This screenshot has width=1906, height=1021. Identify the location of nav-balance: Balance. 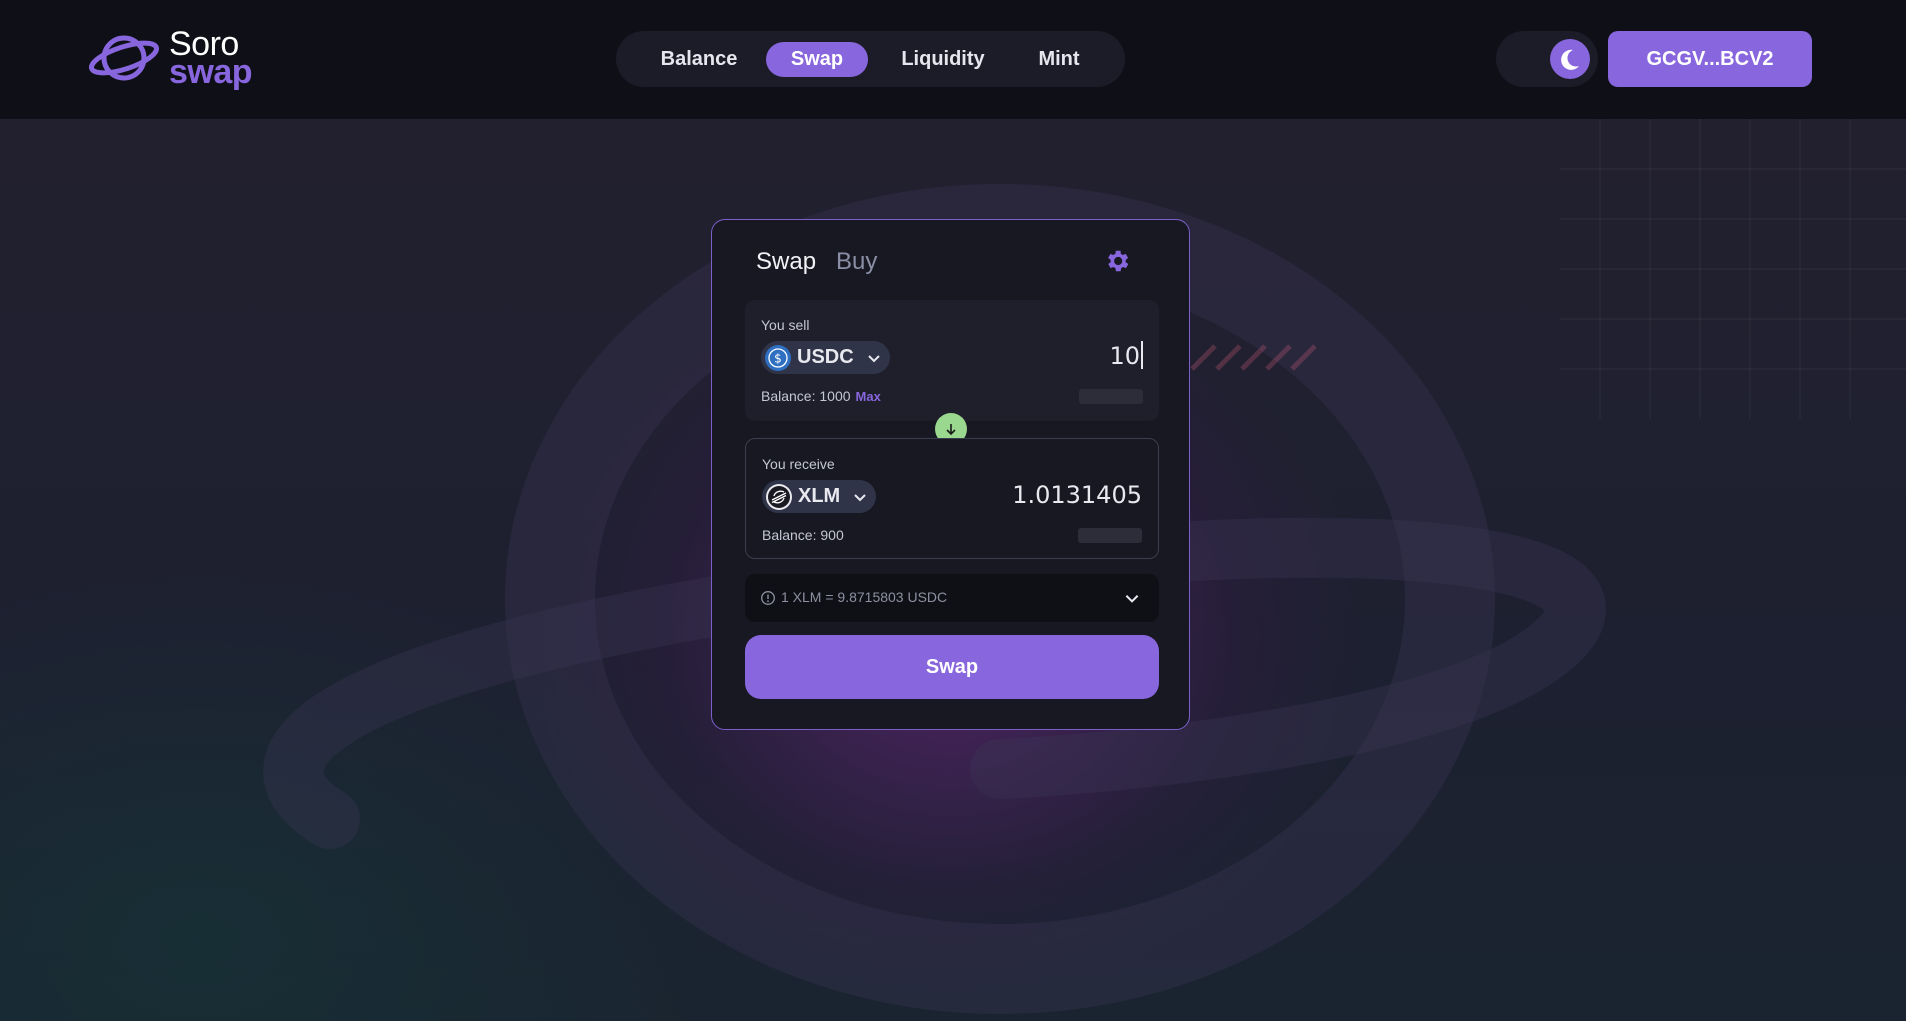
(699, 59).